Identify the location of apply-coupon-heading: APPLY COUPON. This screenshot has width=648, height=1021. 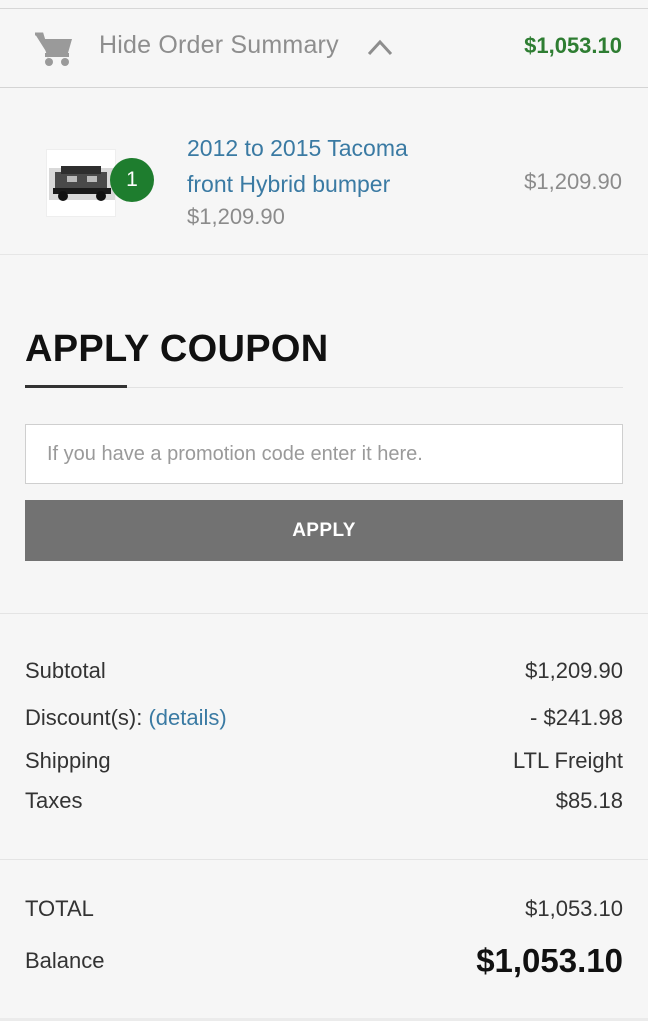
(177, 349).